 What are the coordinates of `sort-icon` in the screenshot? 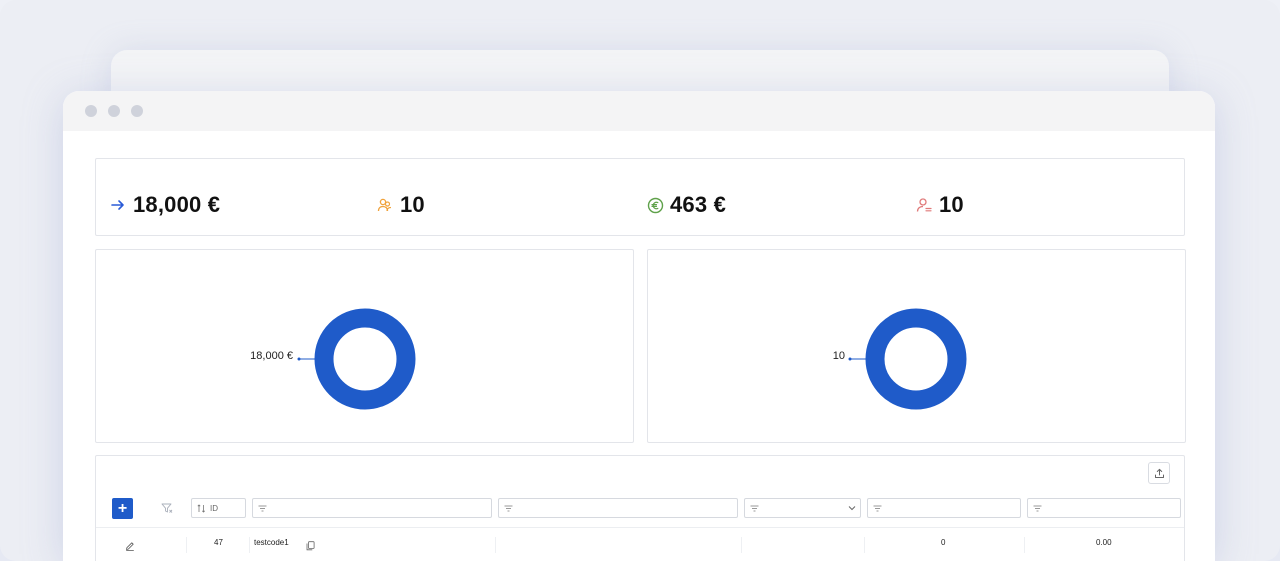 It's located at (201, 508).